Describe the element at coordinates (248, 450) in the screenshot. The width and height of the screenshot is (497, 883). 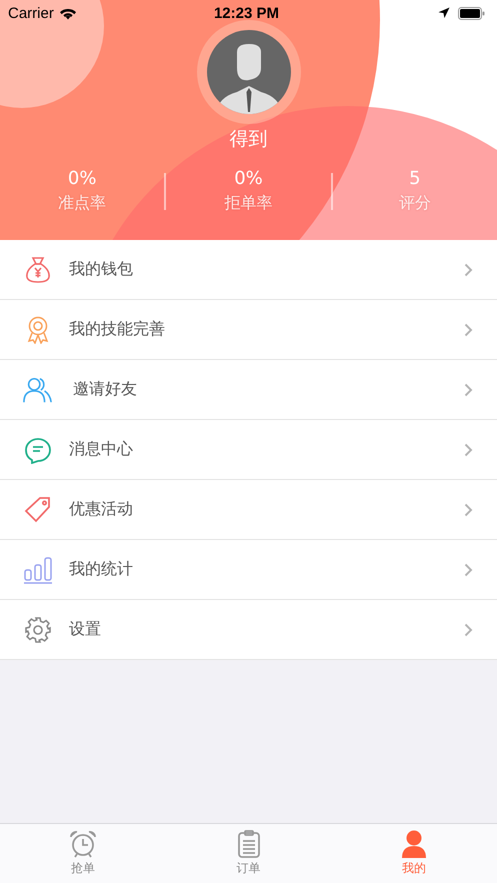
I see `menu-item: 消息中心` at that location.